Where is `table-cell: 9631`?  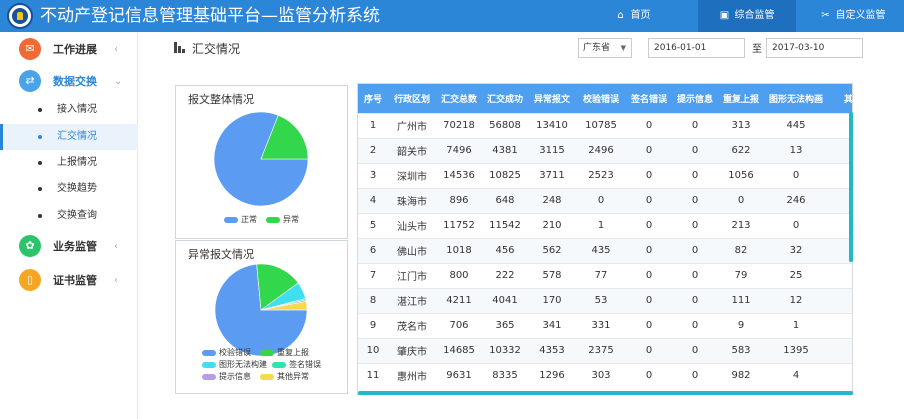 table-cell: 9631 is located at coordinates (459, 375).